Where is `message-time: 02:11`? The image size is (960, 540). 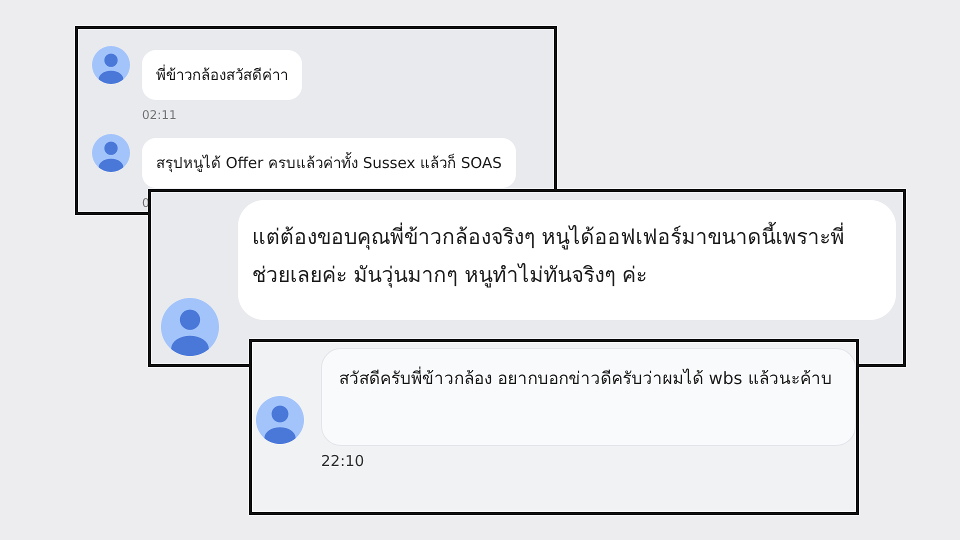 message-time: 02:11 is located at coordinates (159, 115).